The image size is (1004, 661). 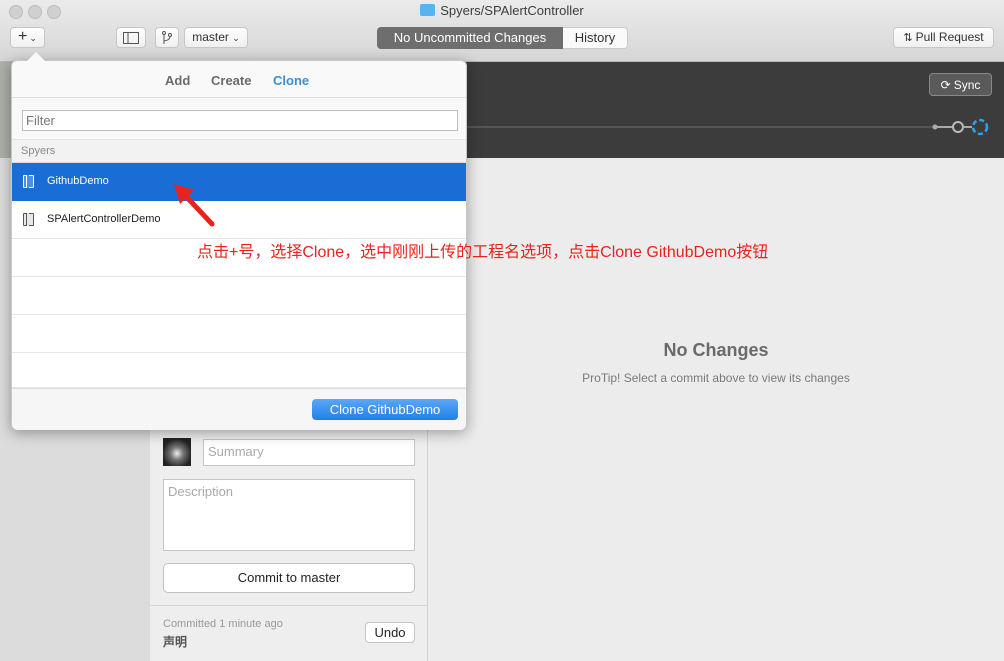 I want to click on branch-selector: master ⌄, so click(x=216, y=37).